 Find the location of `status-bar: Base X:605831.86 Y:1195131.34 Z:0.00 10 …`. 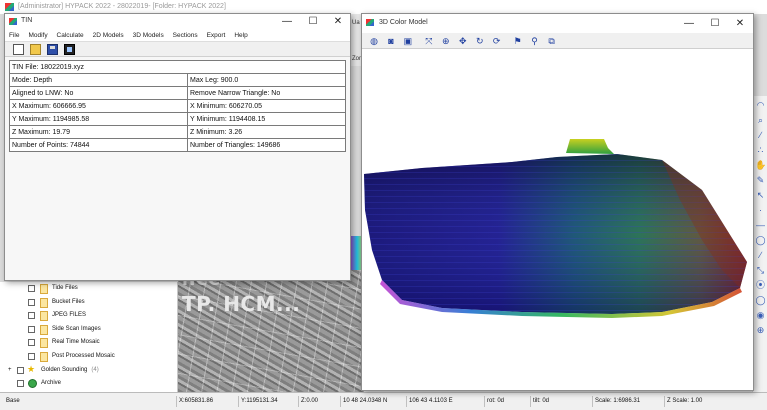

status-bar: Base X:605831.86 Y:1195131.34 Z:0.00 10 … is located at coordinates (383, 401).